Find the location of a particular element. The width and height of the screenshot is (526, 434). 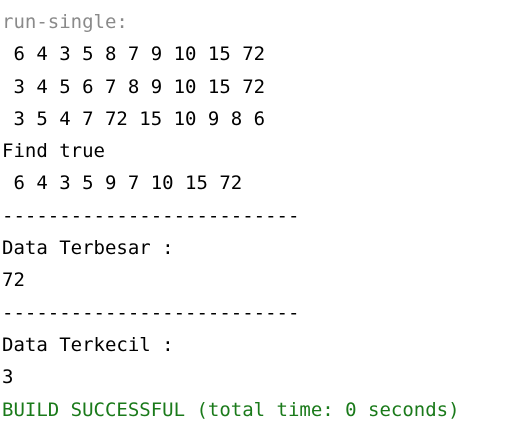

build-status-line: BUILD SUCCESSFUL (total time: 0 seconds) is located at coordinates (231, 409).